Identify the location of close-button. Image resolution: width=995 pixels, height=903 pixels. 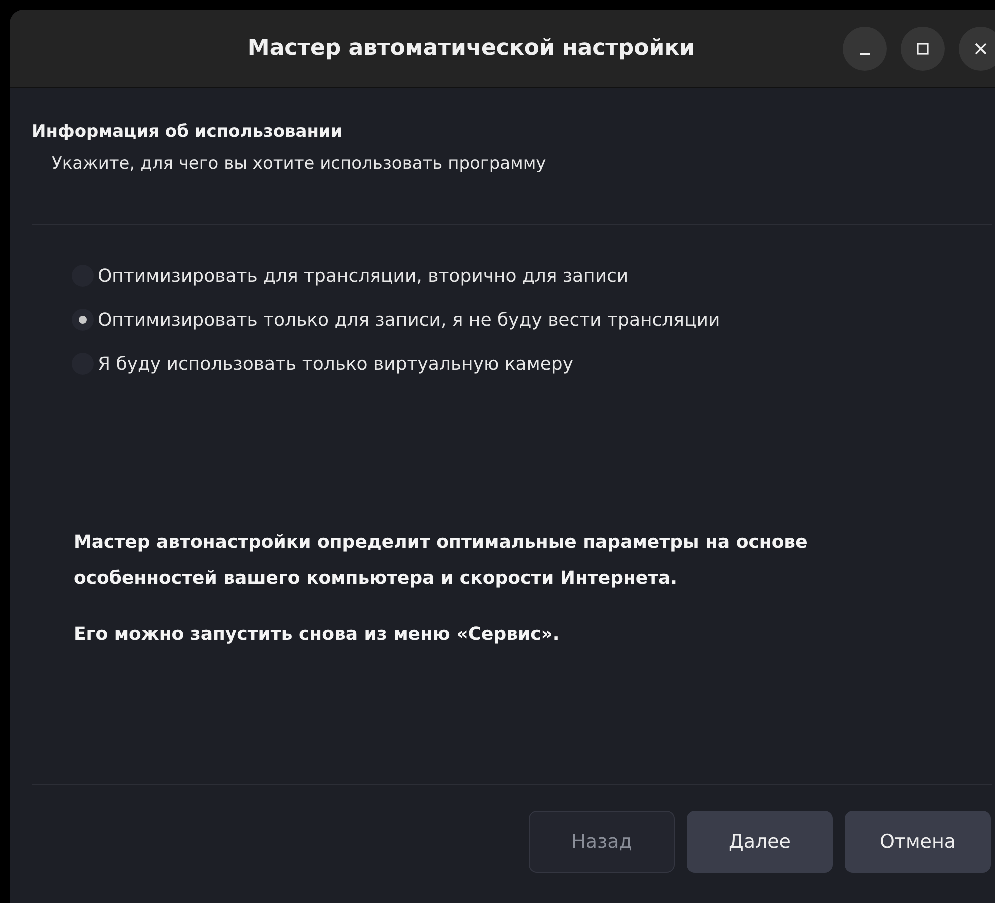
(977, 48).